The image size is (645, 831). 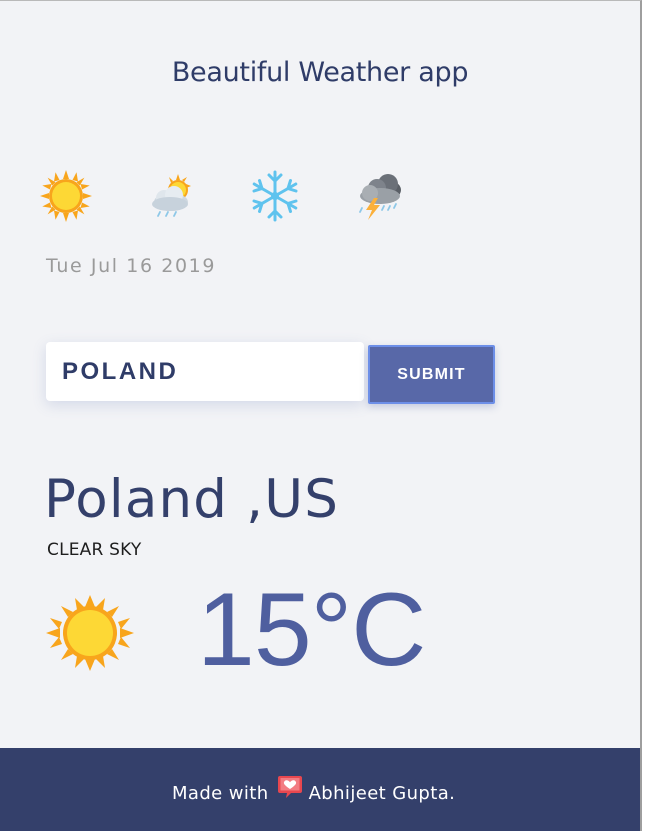 I want to click on footer-credit: Made with Abhijeet Gupta., so click(x=314, y=791).